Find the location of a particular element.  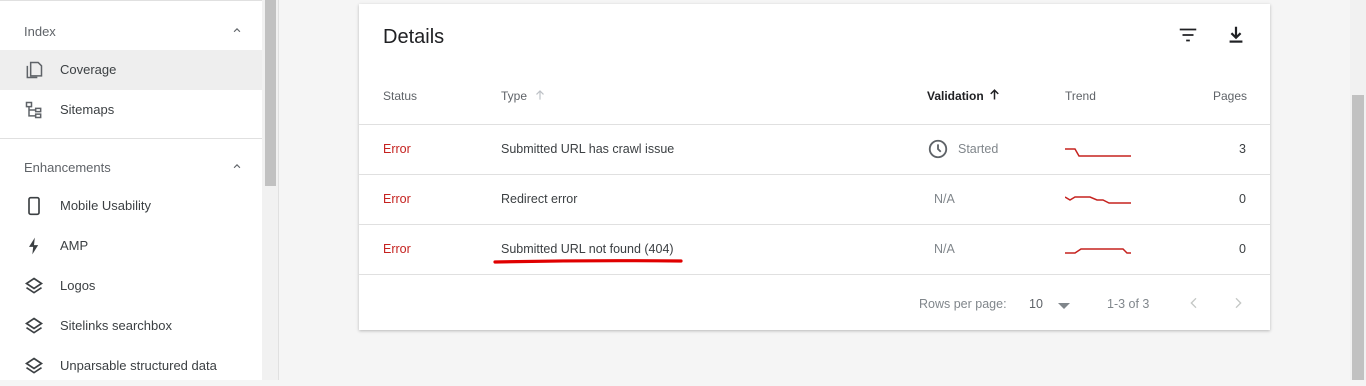

index-header-label: Index is located at coordinates (40, 31).